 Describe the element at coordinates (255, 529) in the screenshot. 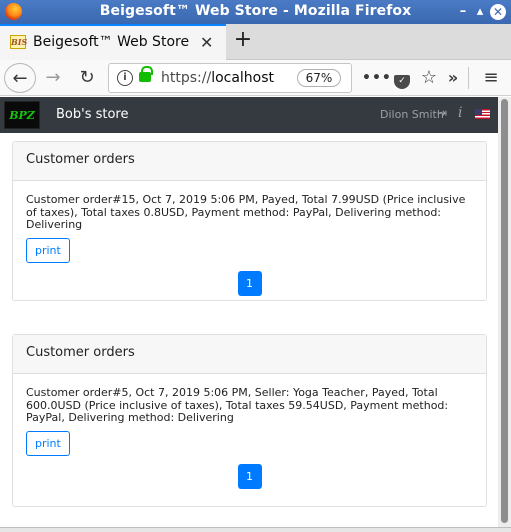

I see `window-bottom-edge` at that location.